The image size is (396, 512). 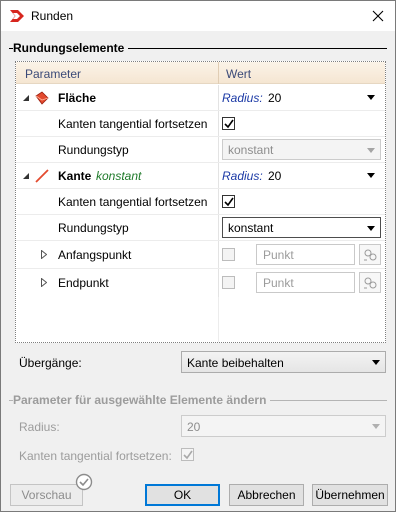 I want to click on selected-tangential-checkbox, so click(x=187, y=454).